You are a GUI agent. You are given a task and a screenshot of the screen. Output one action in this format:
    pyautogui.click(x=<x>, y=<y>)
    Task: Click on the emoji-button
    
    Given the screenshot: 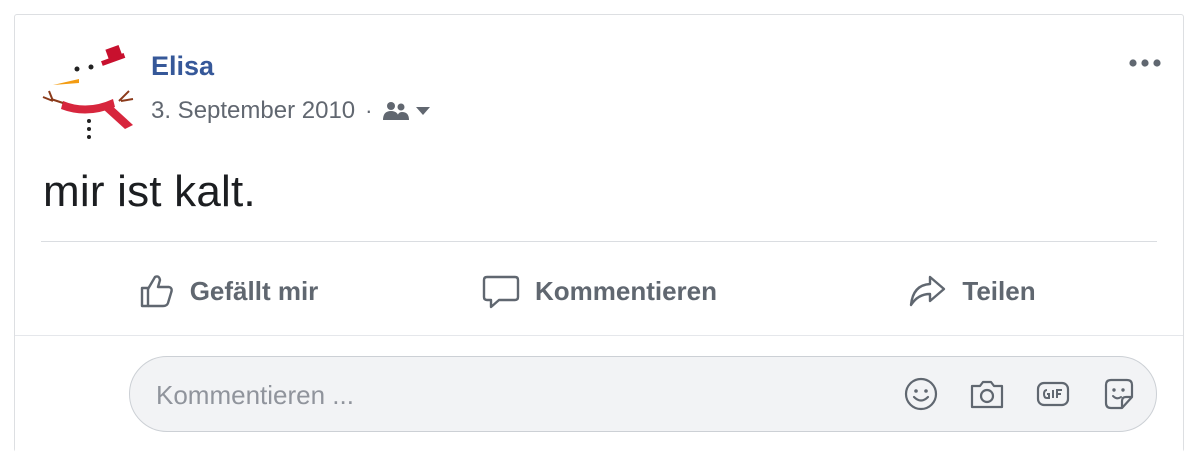 What is the action you would take?
    pyautogui.click(x=921, y=394)
    